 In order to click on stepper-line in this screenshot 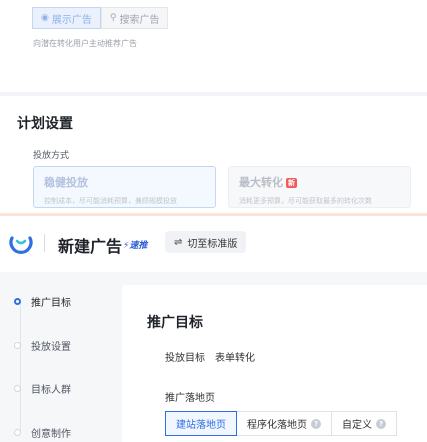, I will do `click(20, 368)`.